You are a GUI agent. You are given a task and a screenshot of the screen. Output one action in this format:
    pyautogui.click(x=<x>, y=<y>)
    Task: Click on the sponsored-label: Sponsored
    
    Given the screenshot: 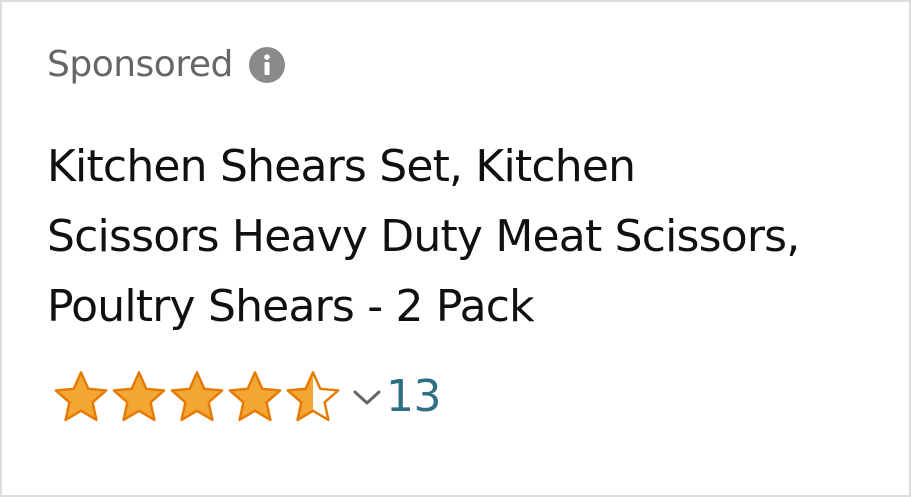 What is the action you would take?
    pyautogui.click(x=140, y=64)
    